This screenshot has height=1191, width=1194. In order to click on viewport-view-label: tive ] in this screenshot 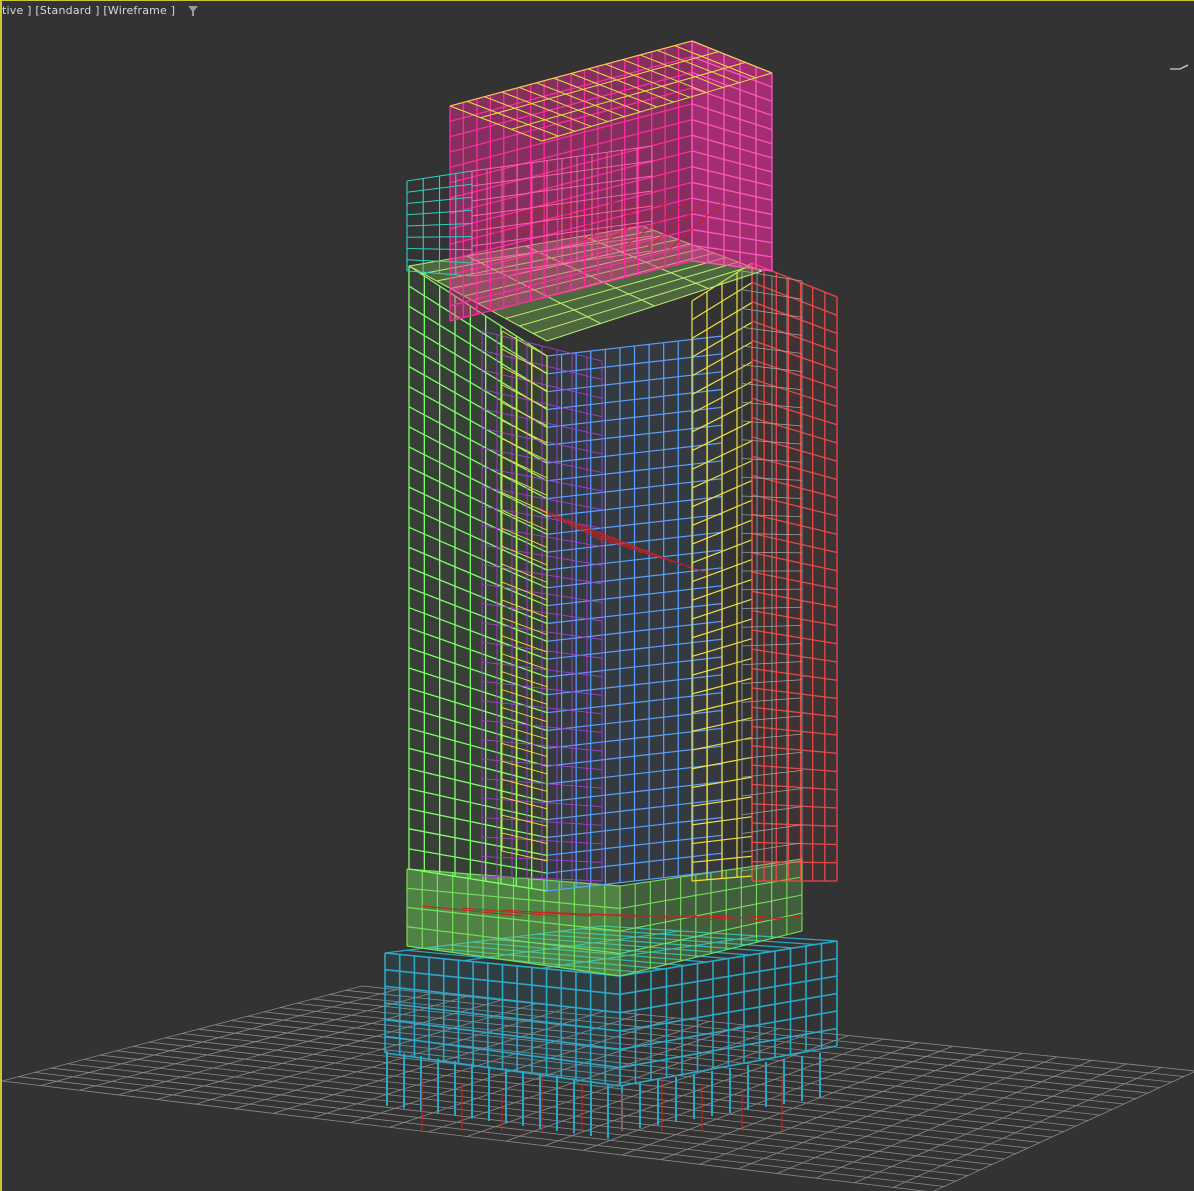, I will do `click(17, 10)`.